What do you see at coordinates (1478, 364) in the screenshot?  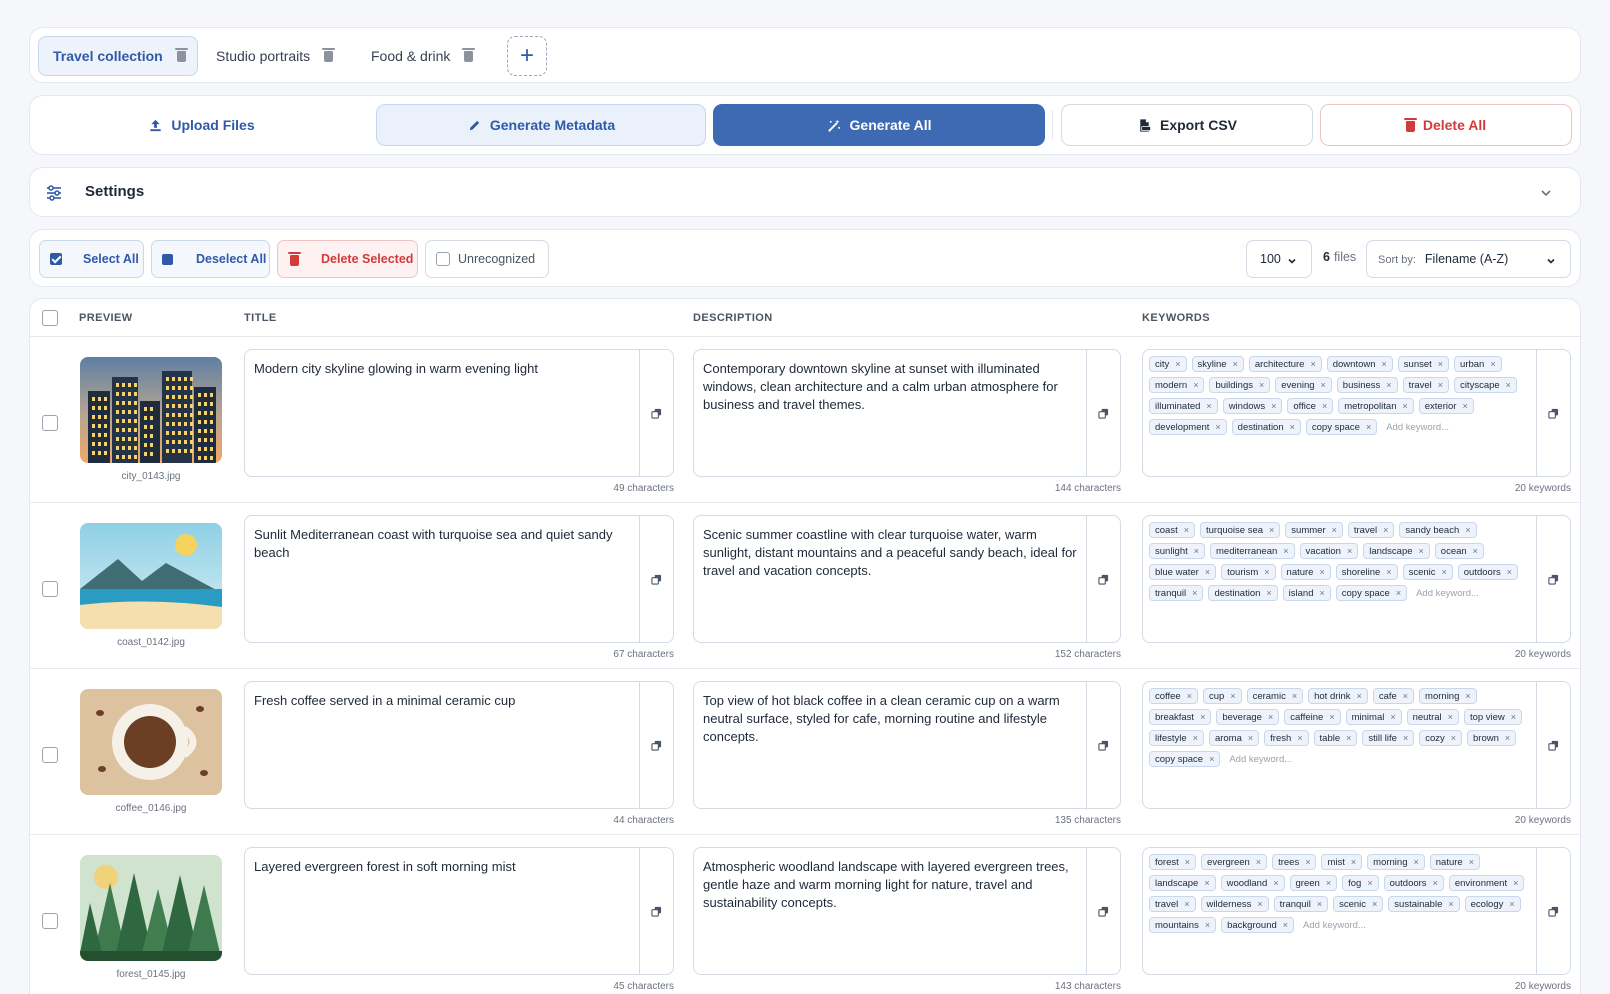 I see `keyword-chip: urban ×` at bounding box center [1478, 364].